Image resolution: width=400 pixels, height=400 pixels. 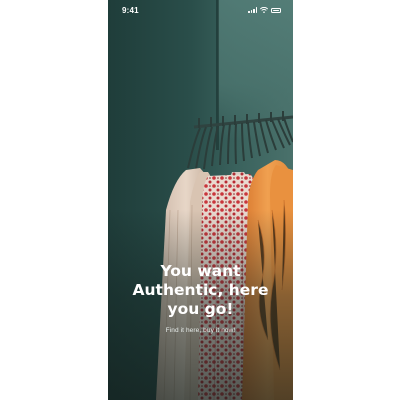 I want to click on status-time: 9:41, so click(x=130, y=10).